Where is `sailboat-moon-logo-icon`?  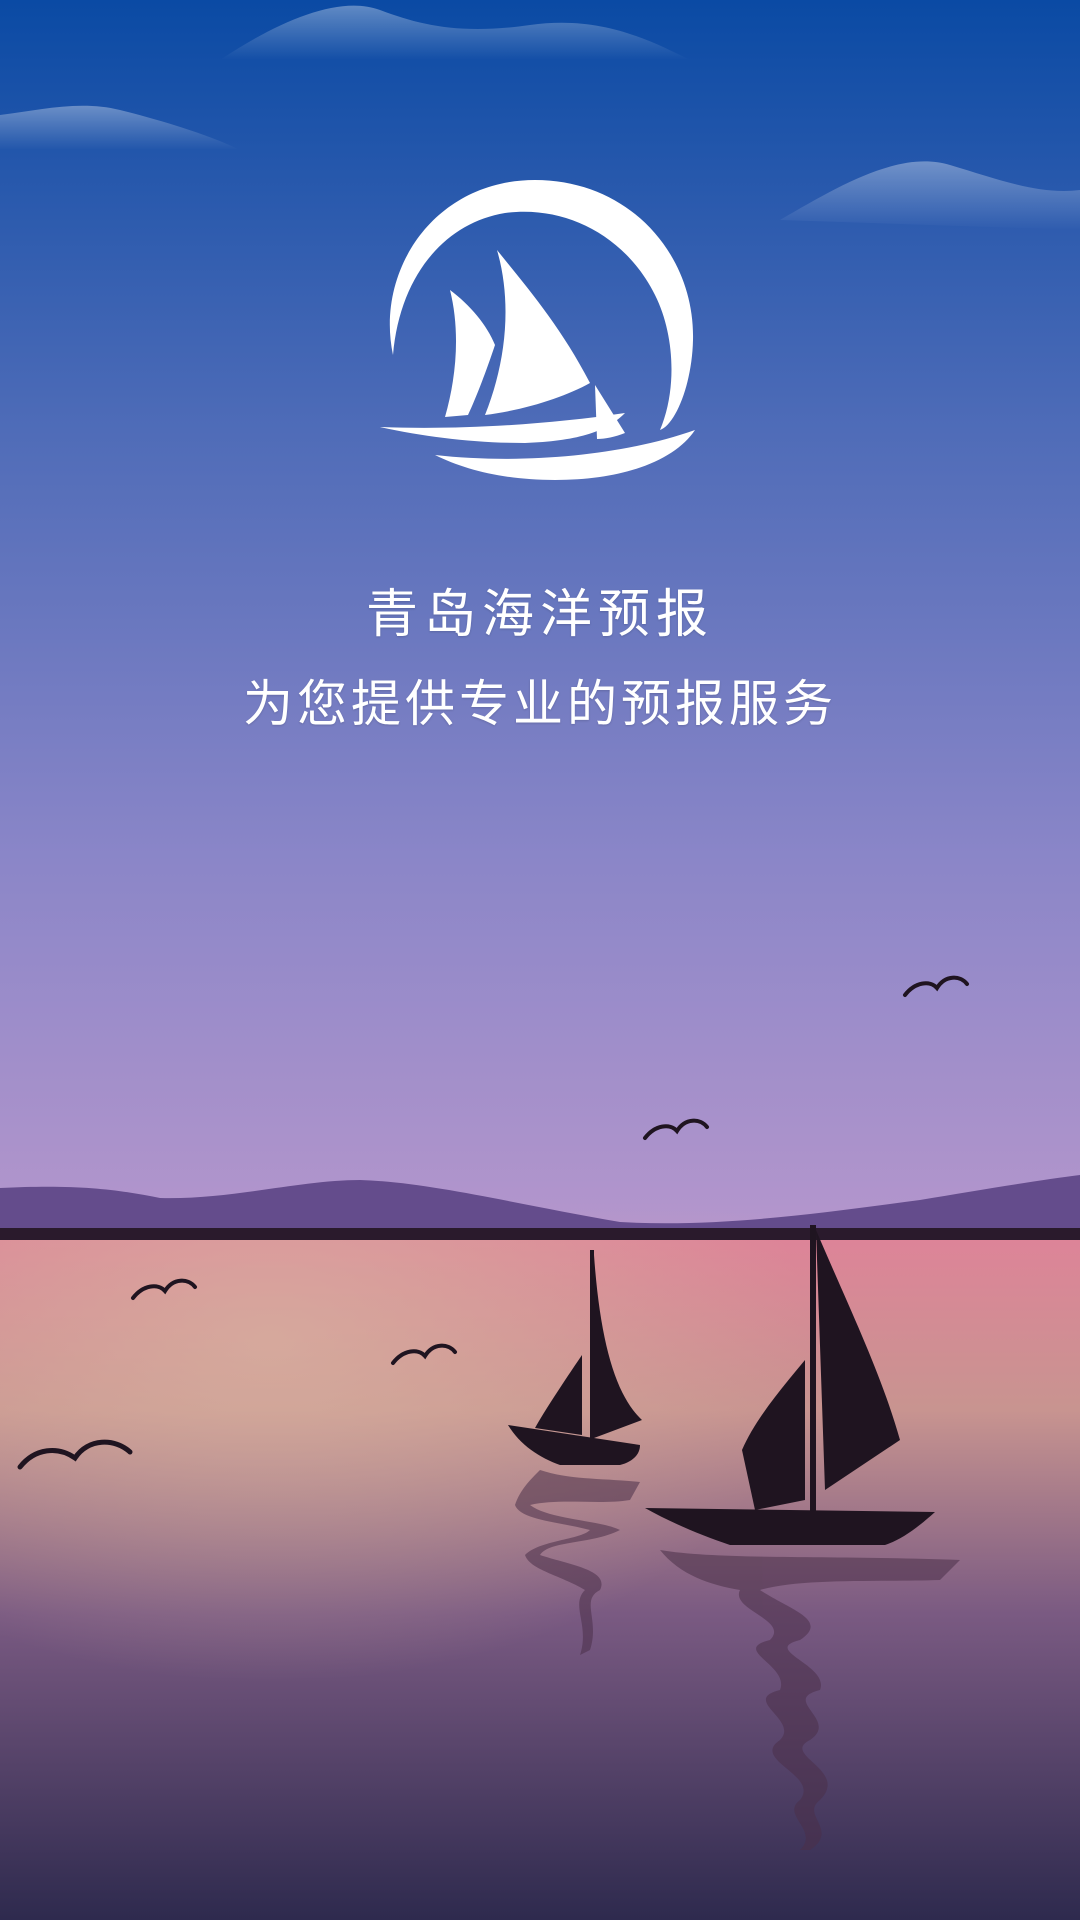
sailboat-moon-logo-icon is located at coordinates (537, 330).